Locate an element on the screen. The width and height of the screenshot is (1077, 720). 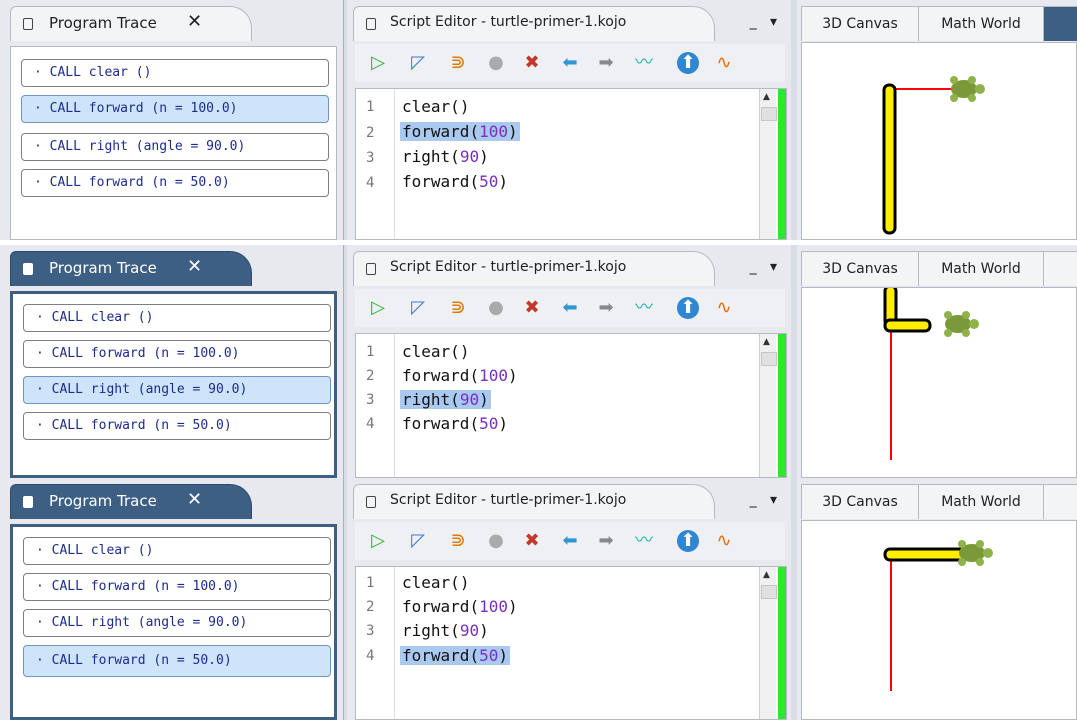
arg: 50 is located at coordinates (489, 181).